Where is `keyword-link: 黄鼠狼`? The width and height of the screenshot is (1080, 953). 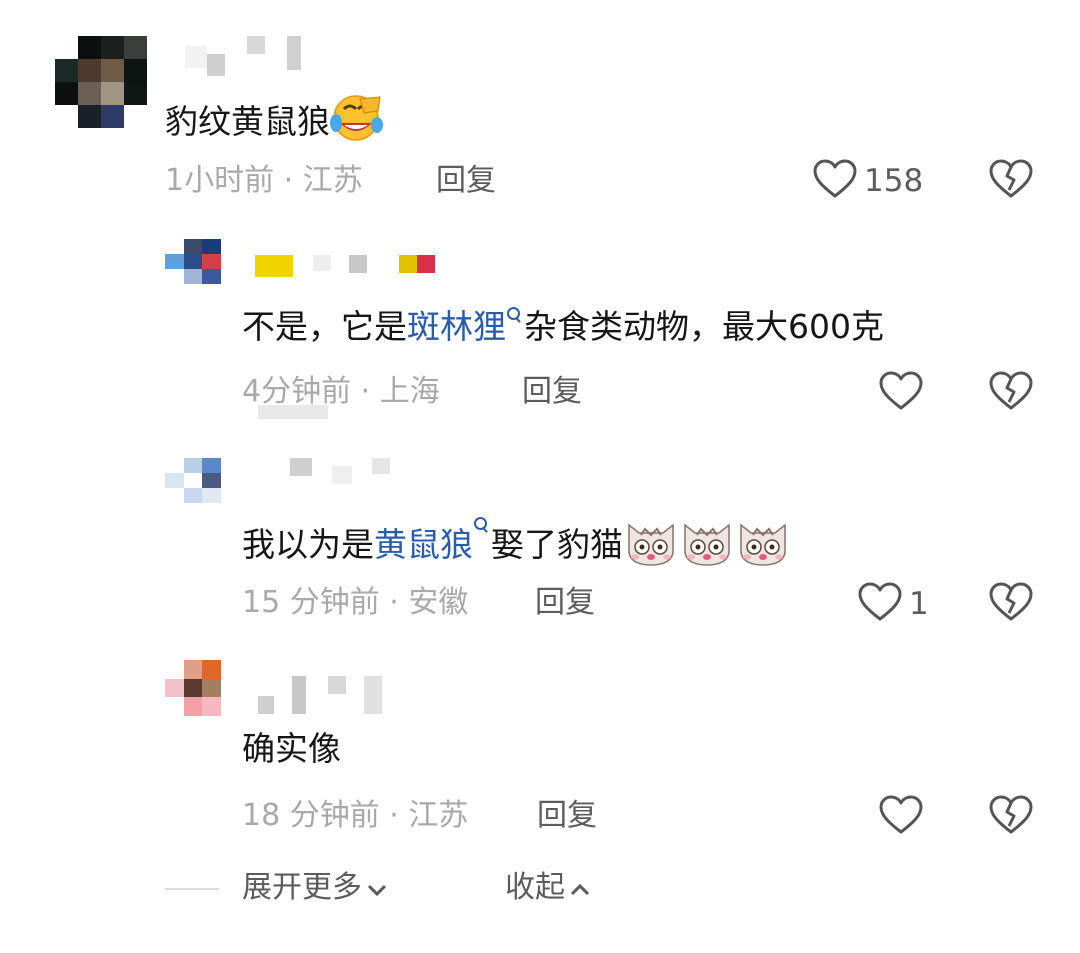
keyword-link: 黄鼠狼 is located at coordinates (432, 540).